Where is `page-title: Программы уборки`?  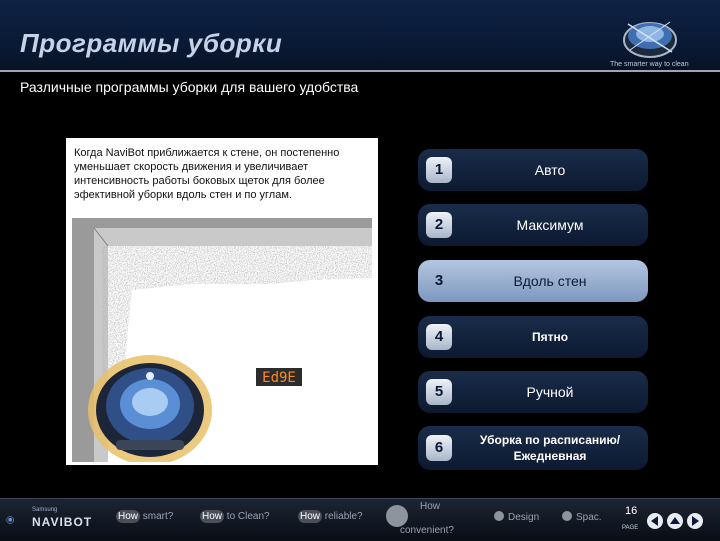 page-title: Программы уборки is located at coordinates (151, 43).